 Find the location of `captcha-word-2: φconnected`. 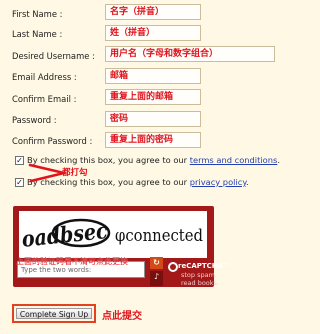

captcha-word-2: φconnected is located at coordinates (159, 236).